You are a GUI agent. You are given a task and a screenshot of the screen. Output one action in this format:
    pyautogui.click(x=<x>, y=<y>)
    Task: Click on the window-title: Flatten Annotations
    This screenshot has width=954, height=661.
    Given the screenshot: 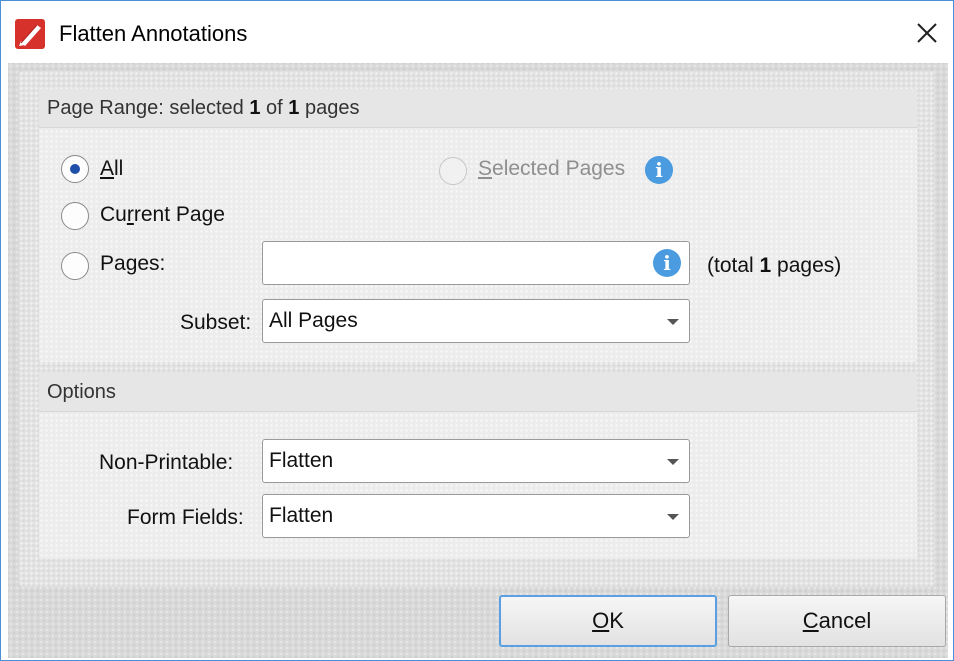 What is the action you would take?
    pyautogui.click(x=153, y=33)
    